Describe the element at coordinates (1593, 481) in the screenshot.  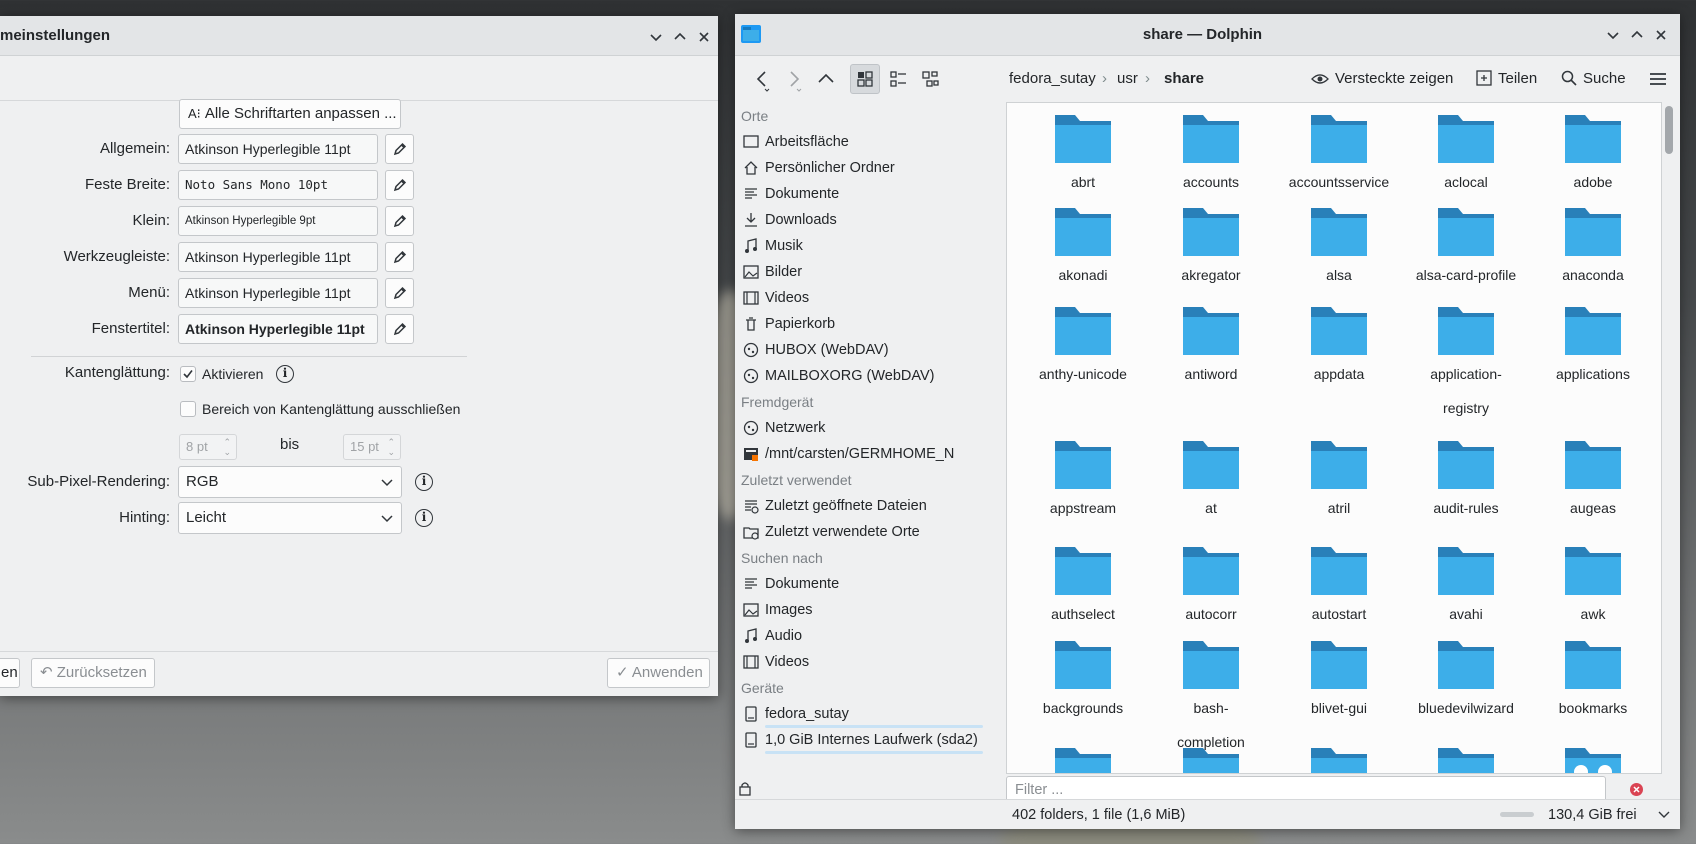
I see `folder-item: augeas` at that location.